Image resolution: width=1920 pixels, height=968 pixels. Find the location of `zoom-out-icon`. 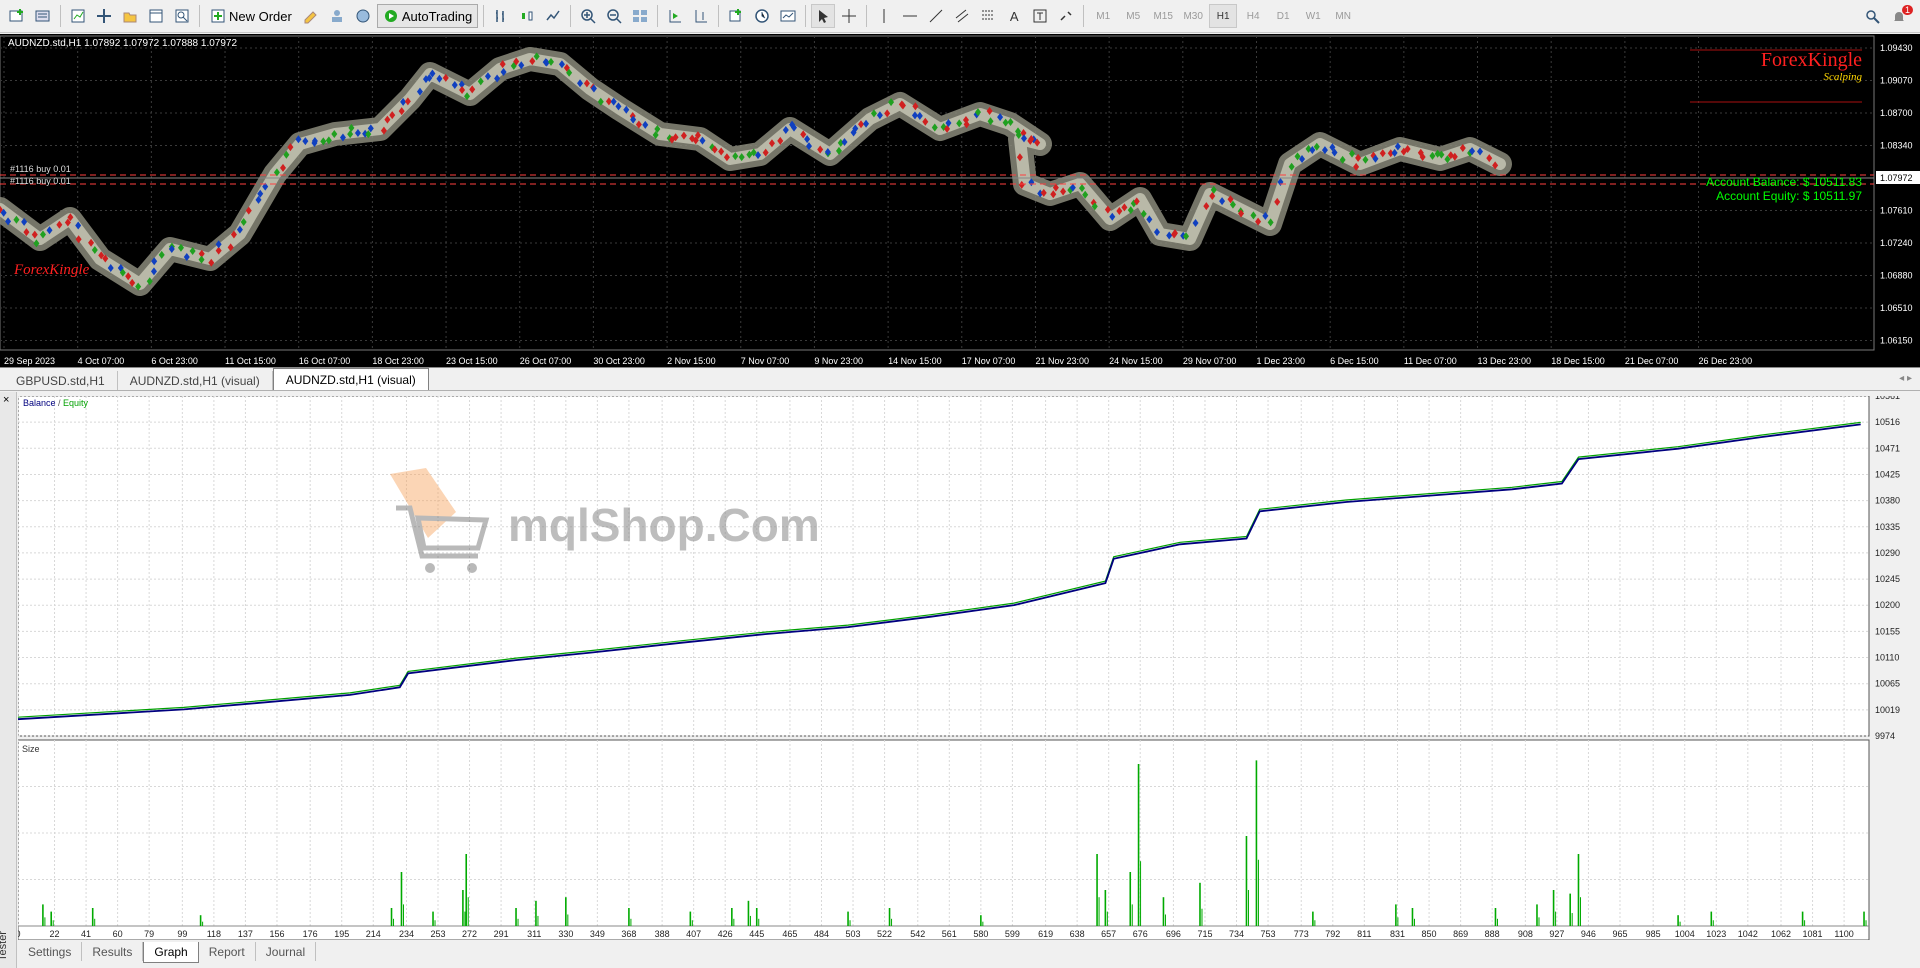

zoom-out-icon is located at coordinates (614, 16).